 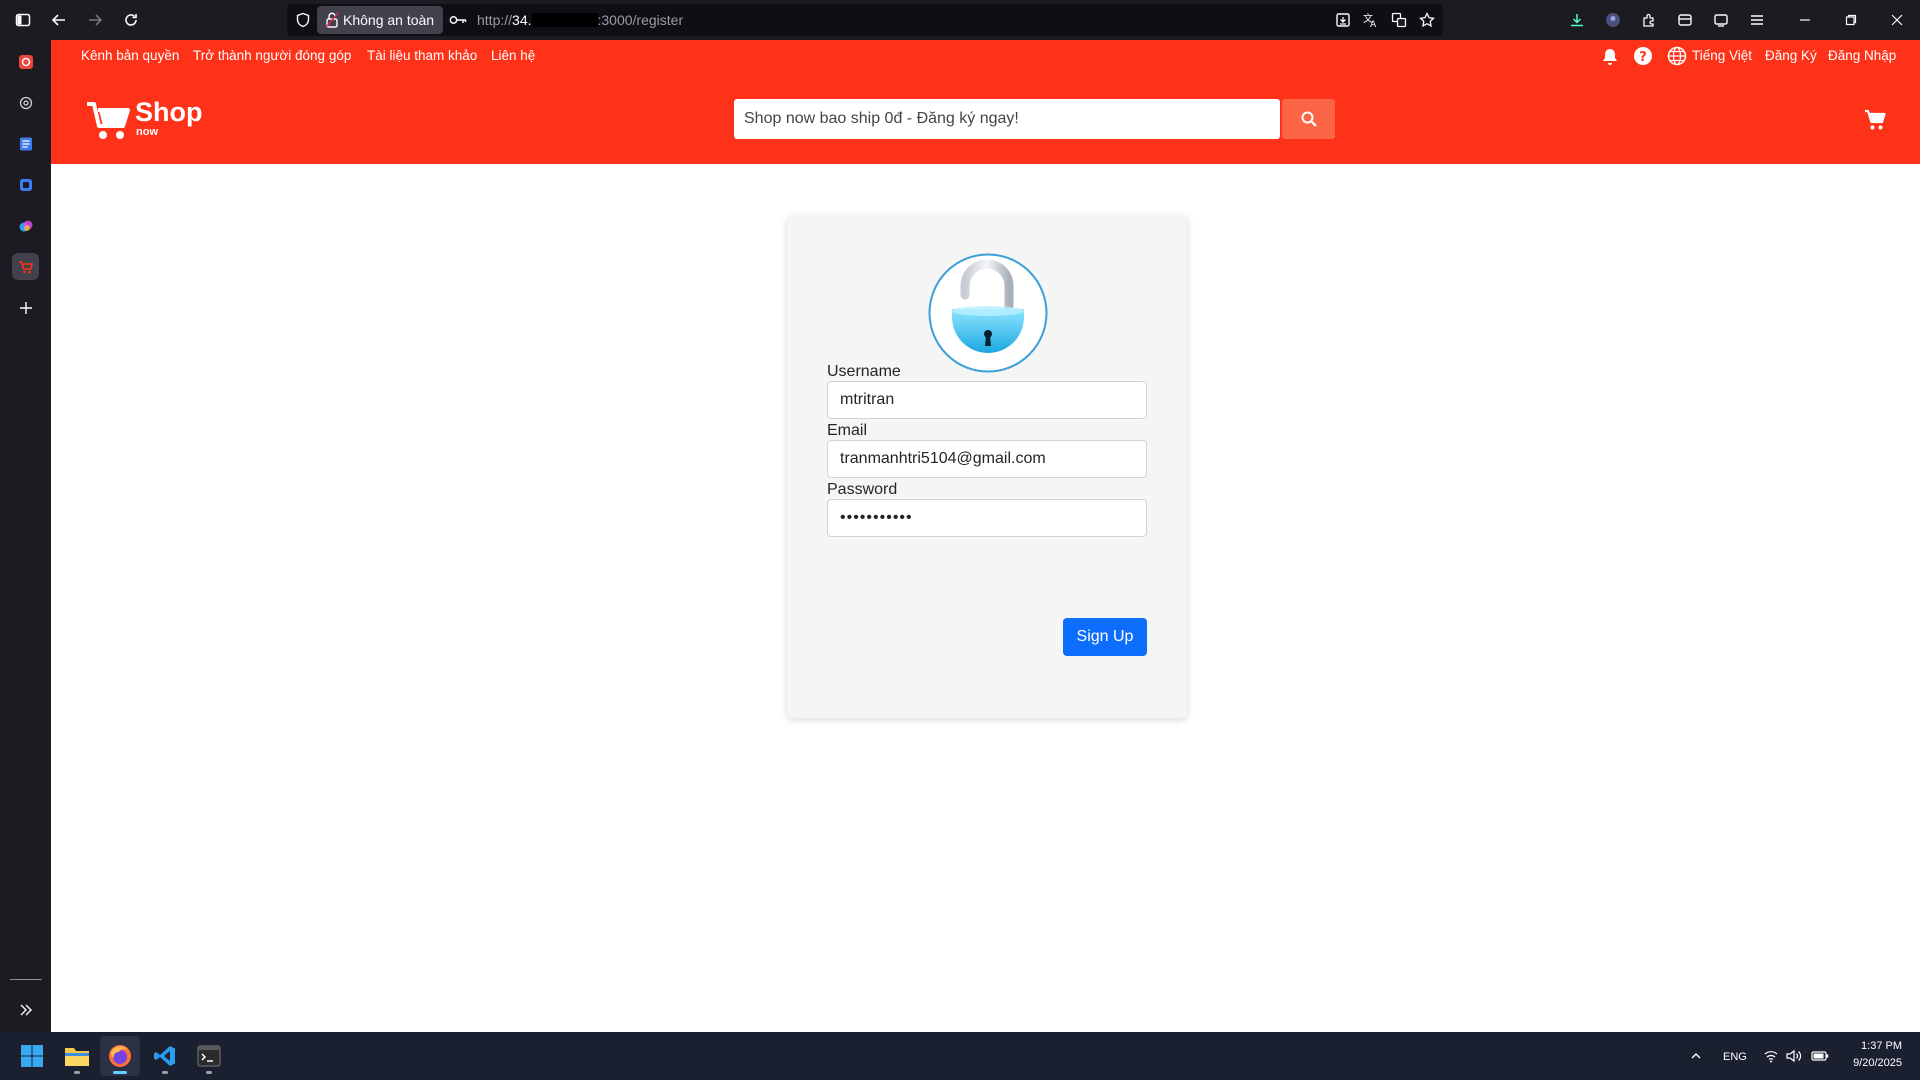 I want to click on search-input, so click(x=1007, y=119).